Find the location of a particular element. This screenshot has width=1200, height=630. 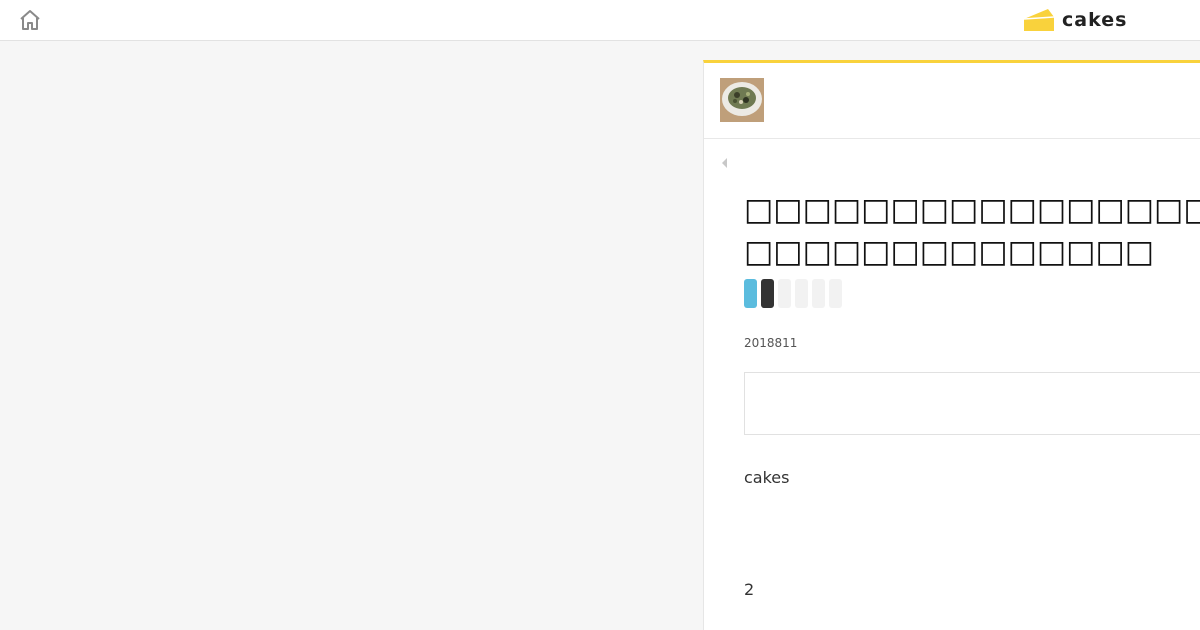

top-bar: cakes is located at coordinates (600, 20).